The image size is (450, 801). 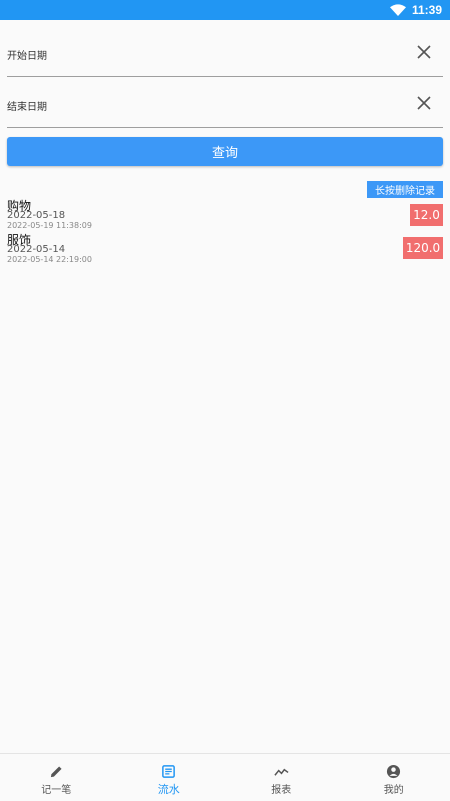 What do you see at coordinates (27, 54) in the screenshot?
I see `start-date-label: 开始日期` at bounding box center [27, 54].